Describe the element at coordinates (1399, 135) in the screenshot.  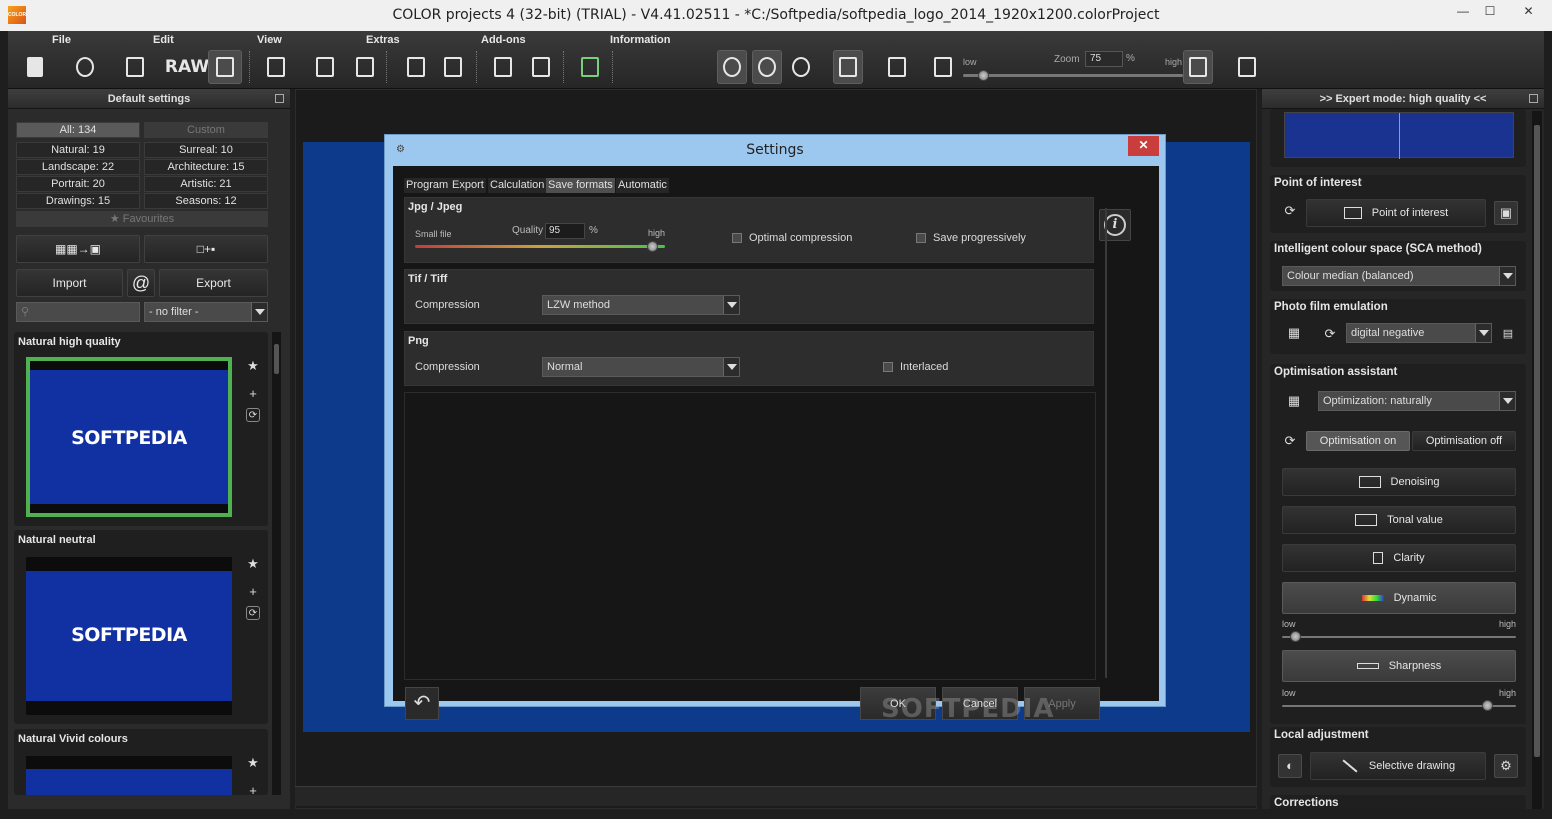
I see `navigator-preview` at that location.